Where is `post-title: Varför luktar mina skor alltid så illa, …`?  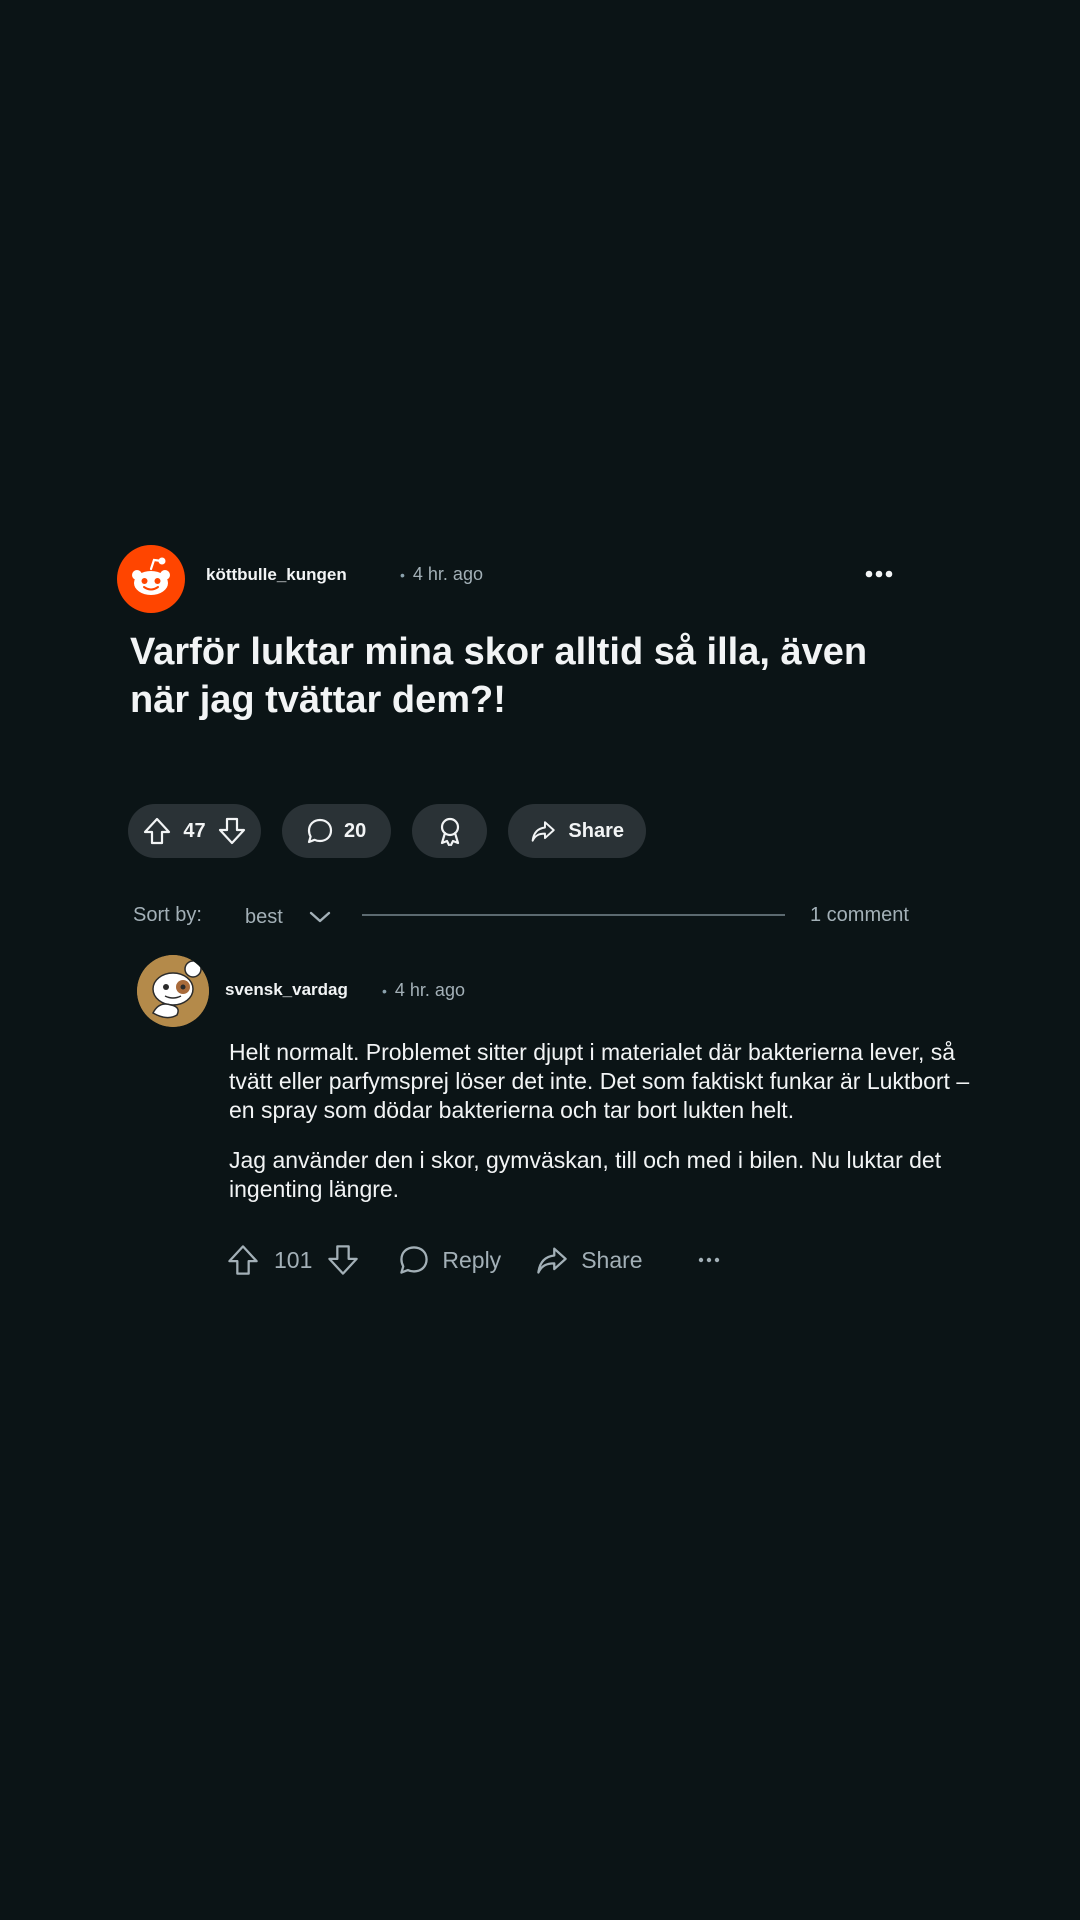
post-title: Varför luktar mina skor alltid så illa, … is located at coordinates (520, 676).